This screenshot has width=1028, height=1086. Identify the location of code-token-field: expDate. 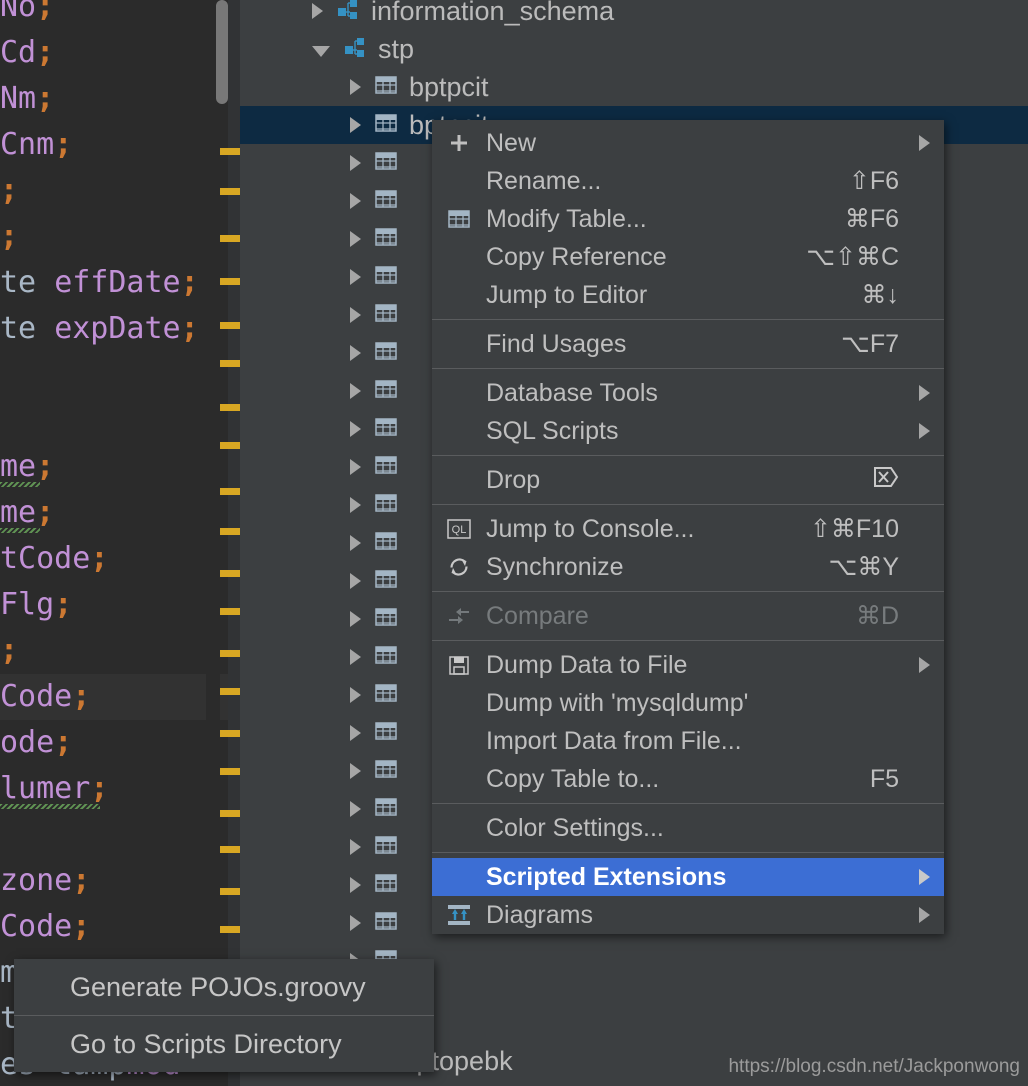
(117, 328).